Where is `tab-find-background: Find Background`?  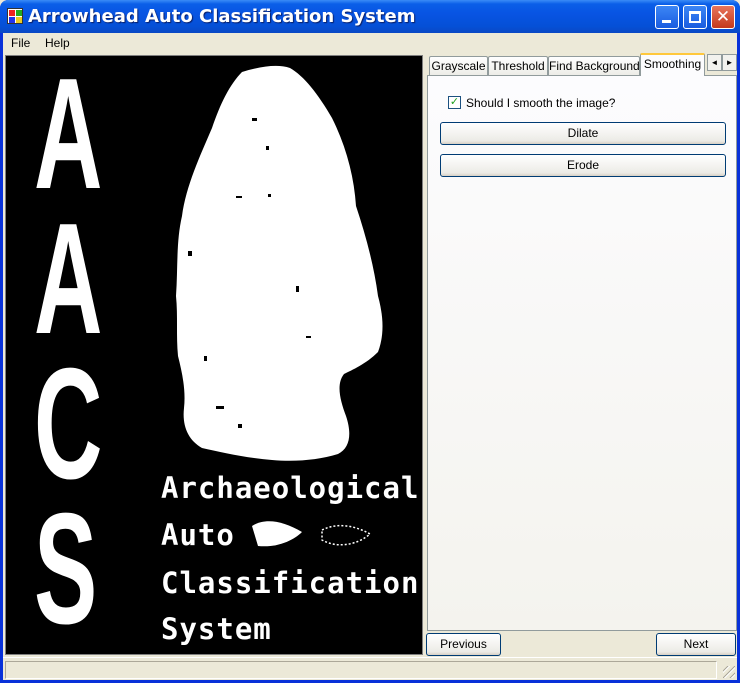 tab-find-background: Find Background is located at coordinates (594, 66).